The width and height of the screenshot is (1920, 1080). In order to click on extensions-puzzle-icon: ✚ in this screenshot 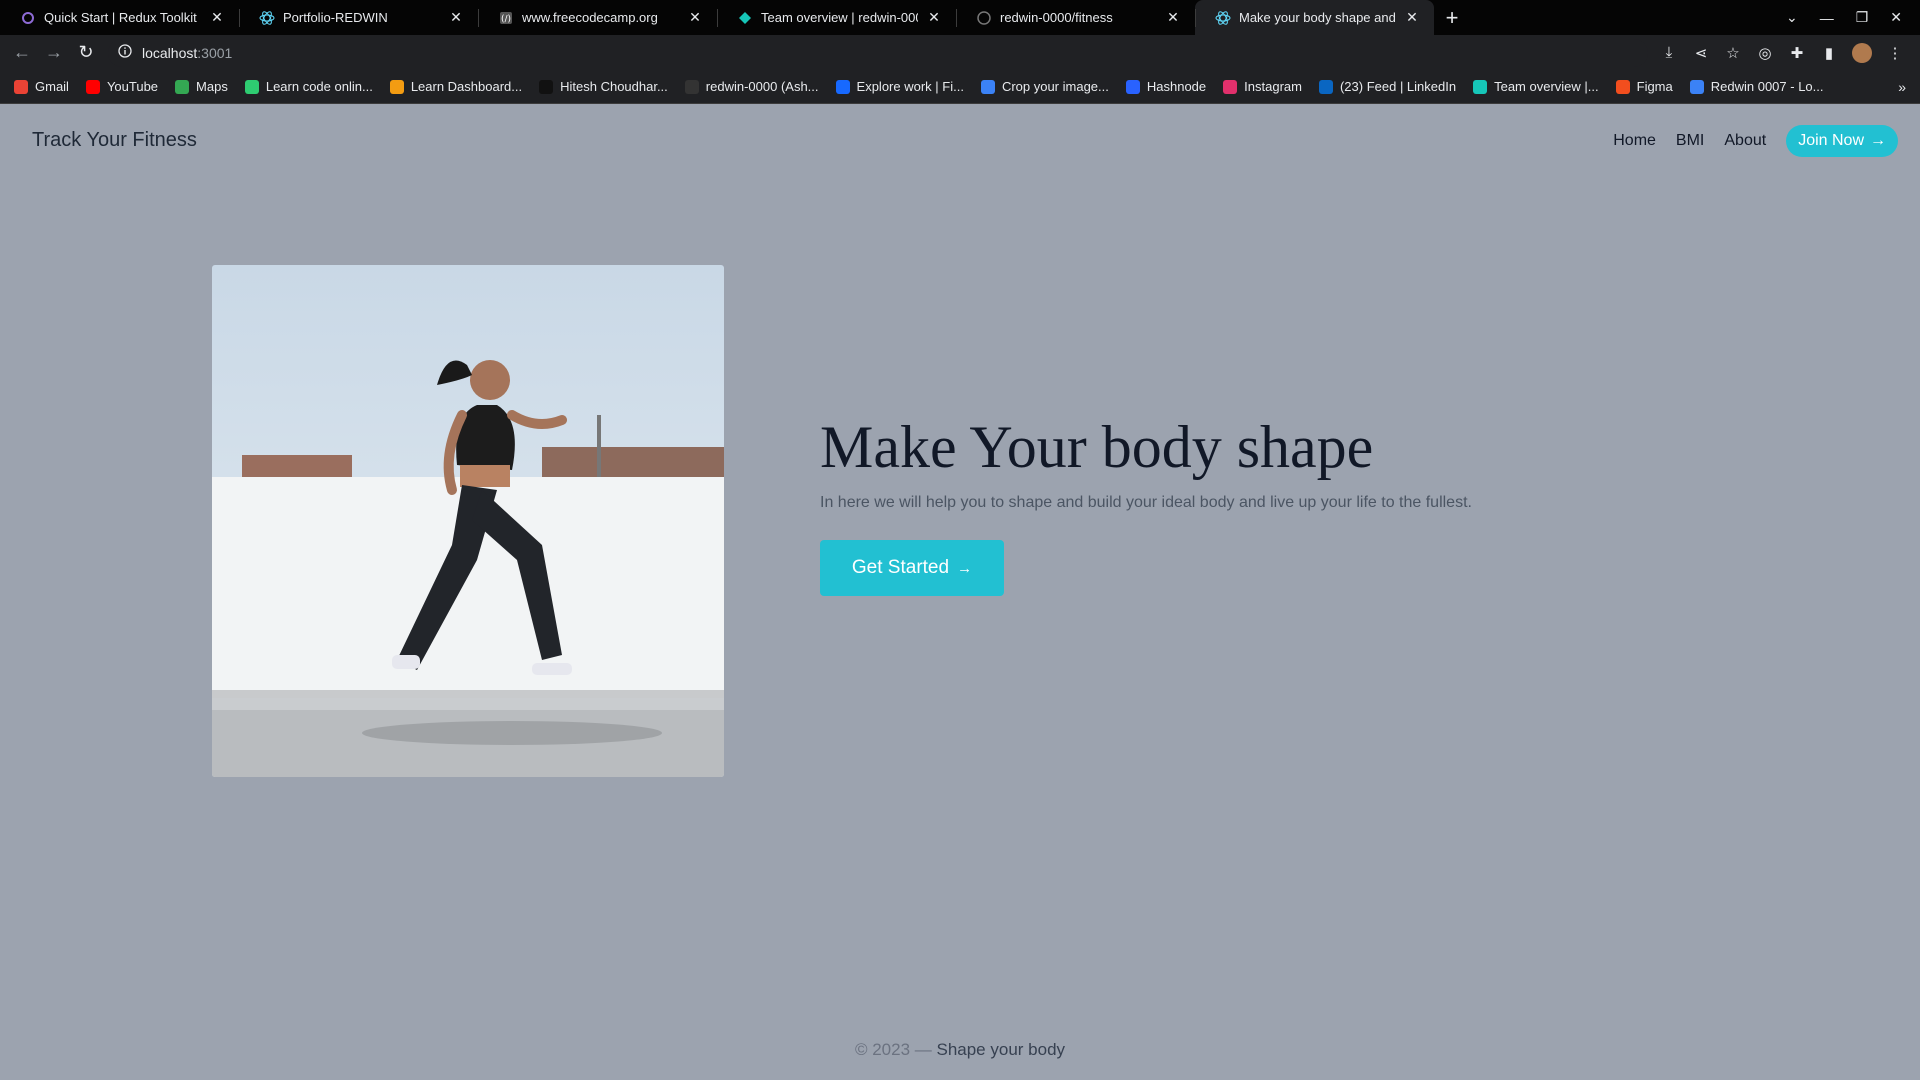, I will do `click(1797, 53)`.